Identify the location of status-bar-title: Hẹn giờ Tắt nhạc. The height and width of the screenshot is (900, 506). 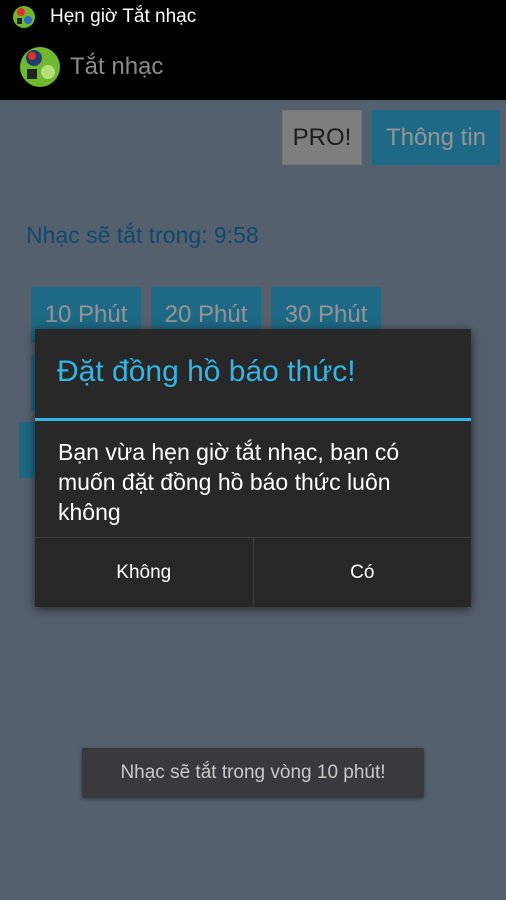
(123, 16).